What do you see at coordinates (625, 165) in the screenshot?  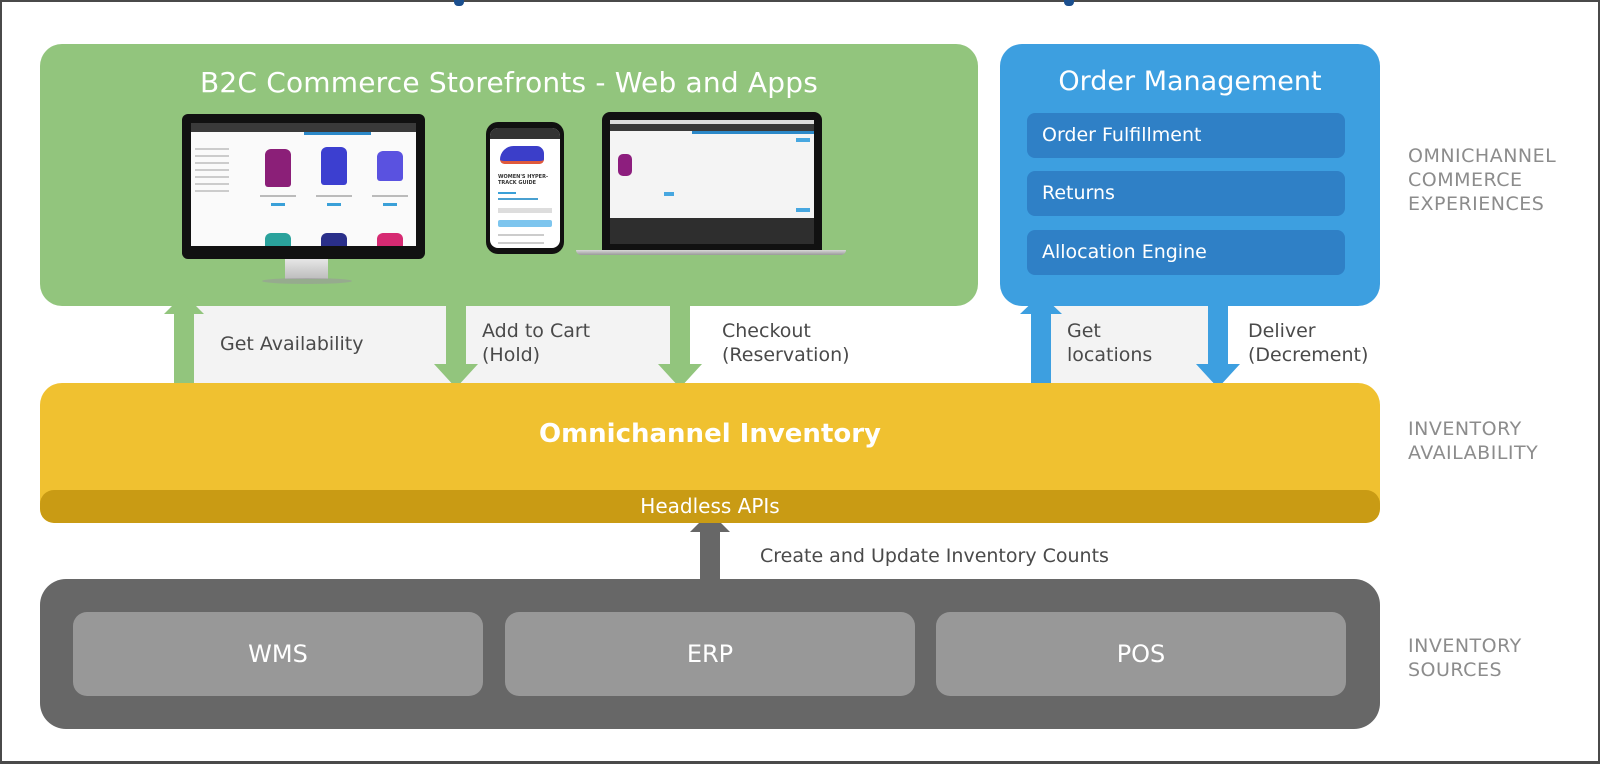 I see `hoodie-product-icon` at bounding box center [625, 165].